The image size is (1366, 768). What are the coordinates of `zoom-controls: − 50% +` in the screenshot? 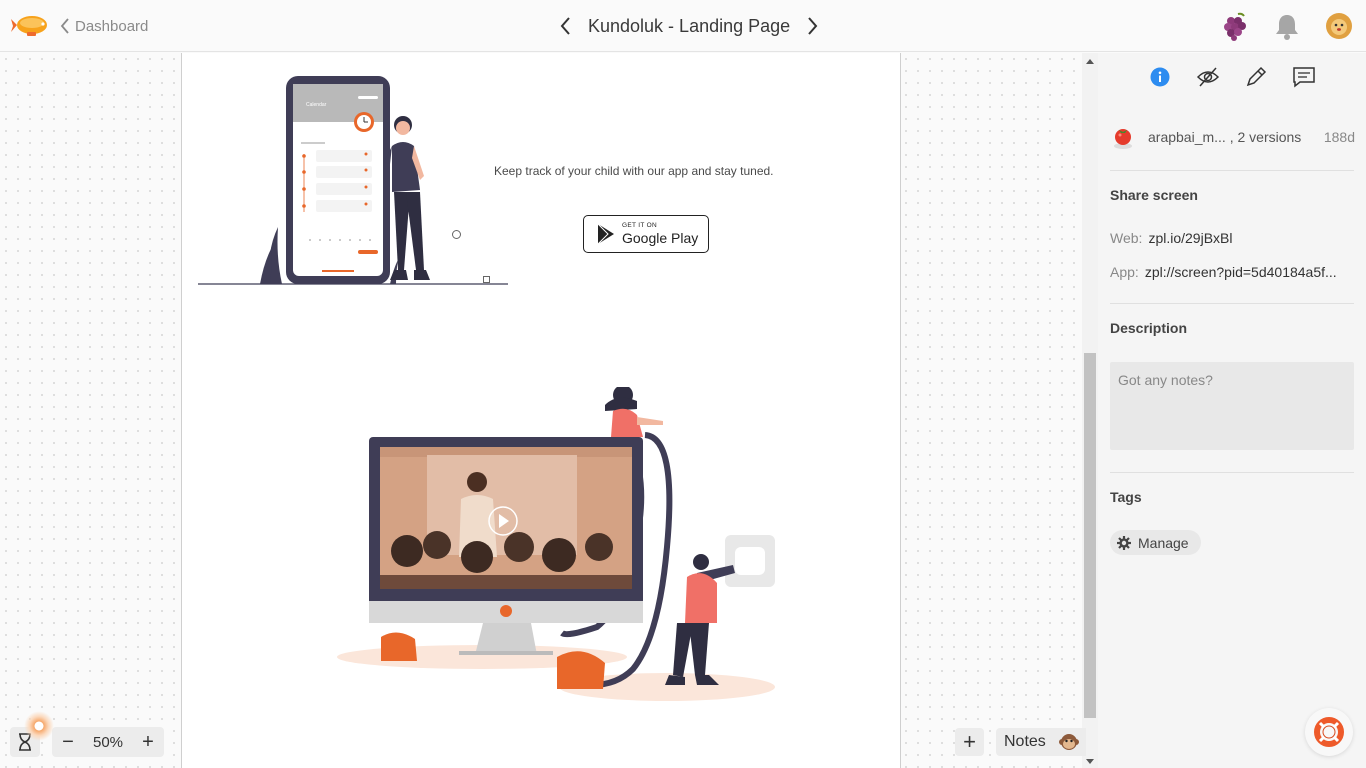 It's located at (108, 742).